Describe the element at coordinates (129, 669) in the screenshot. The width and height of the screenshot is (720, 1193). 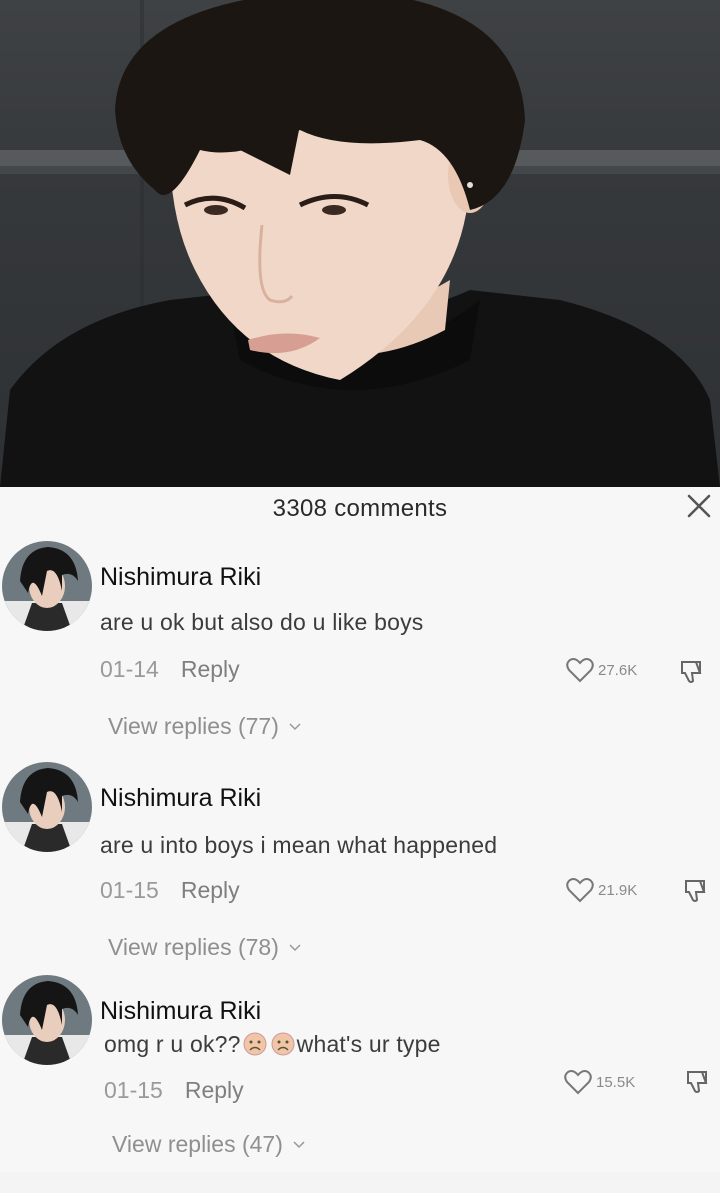
I see `comment-date: 01-14` at that location.